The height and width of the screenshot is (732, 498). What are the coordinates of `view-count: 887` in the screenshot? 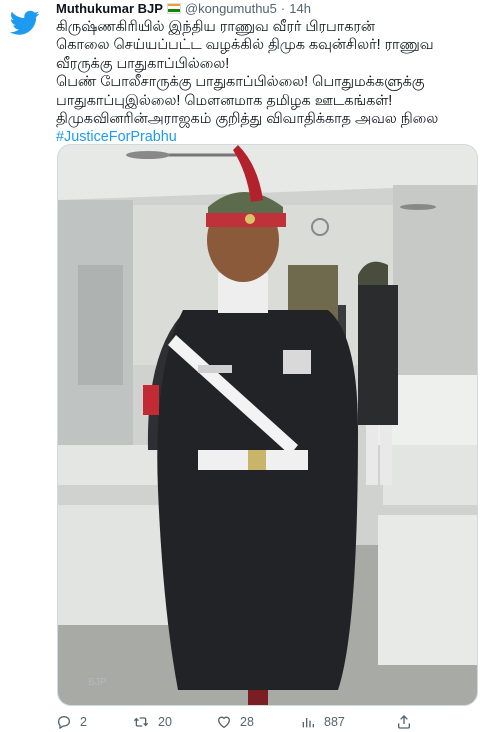 It's located at (334, 722).